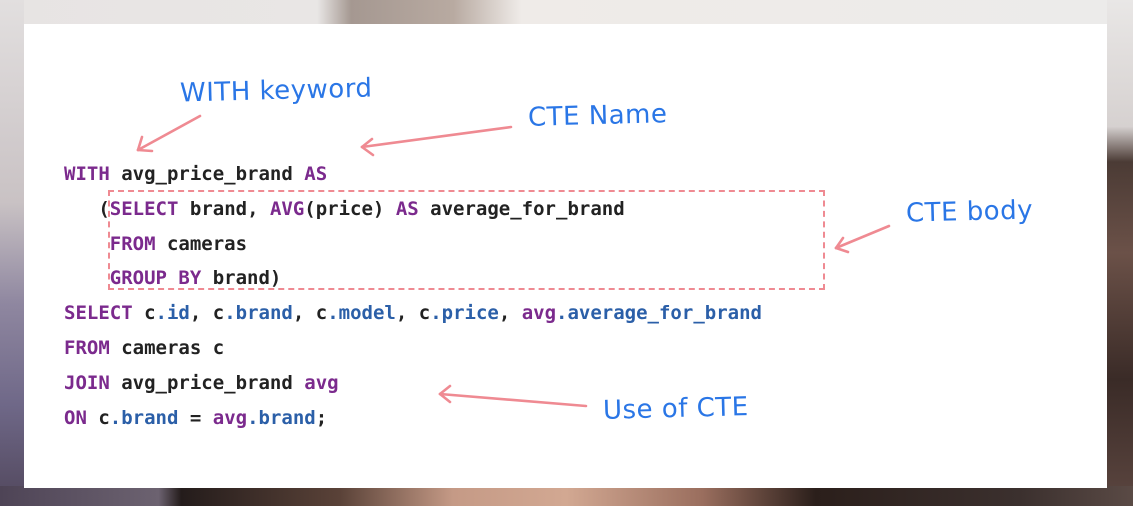 The image size is (1133, 506). What do you see at coordinates (169, 133) in the screenshot?
I see `arrow-with-keyword` at bounding box center [169, 133].